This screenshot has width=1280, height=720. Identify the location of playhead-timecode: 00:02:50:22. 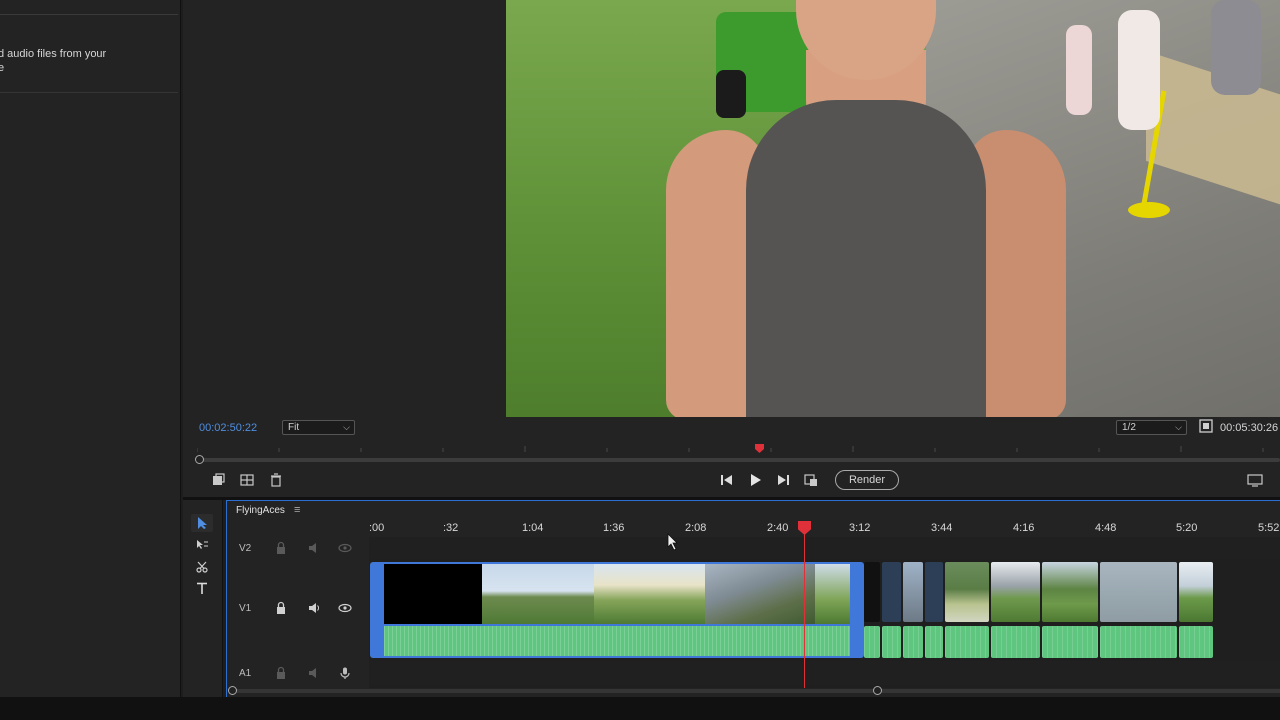
(228, 428).